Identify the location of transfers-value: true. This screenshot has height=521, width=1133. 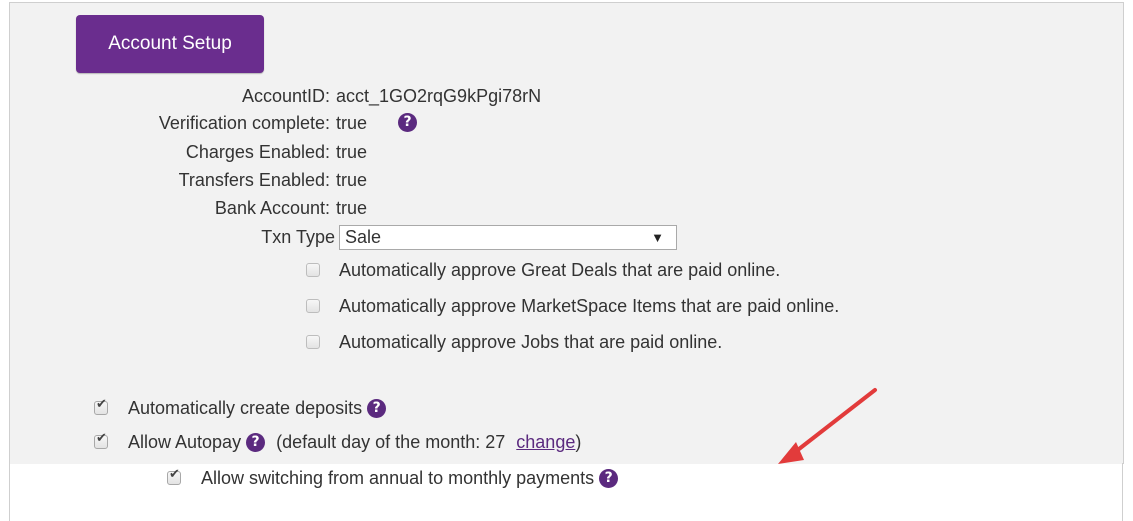
(352, 180).